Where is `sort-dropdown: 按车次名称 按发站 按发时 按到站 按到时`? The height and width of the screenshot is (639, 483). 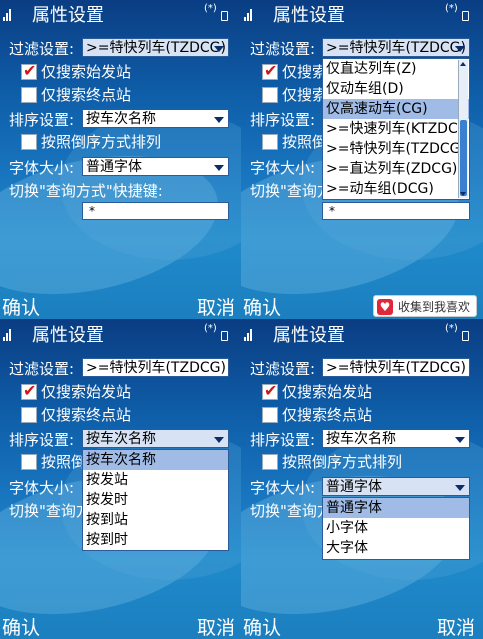
sort-dropdown: 按车次名称 按发站 按发时 按到站 按到时 is located at coordinates (155, 500).